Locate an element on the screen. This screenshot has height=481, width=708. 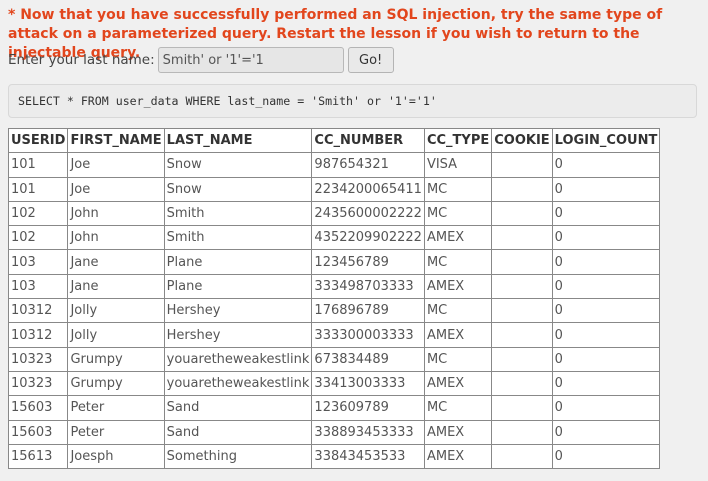
column-header-cookie: COOKIE is located at coordinates (522, 140).